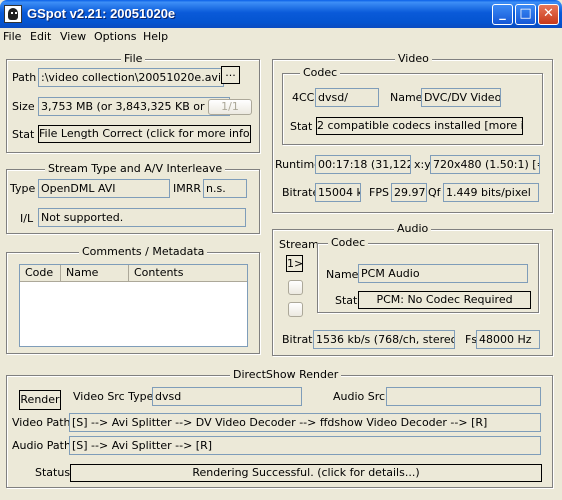  What do you see at coordinates (461, 97) in the screenshot?
I see `video-codec-name-field: DVC/DV Video` at bounding box center [461, 97].